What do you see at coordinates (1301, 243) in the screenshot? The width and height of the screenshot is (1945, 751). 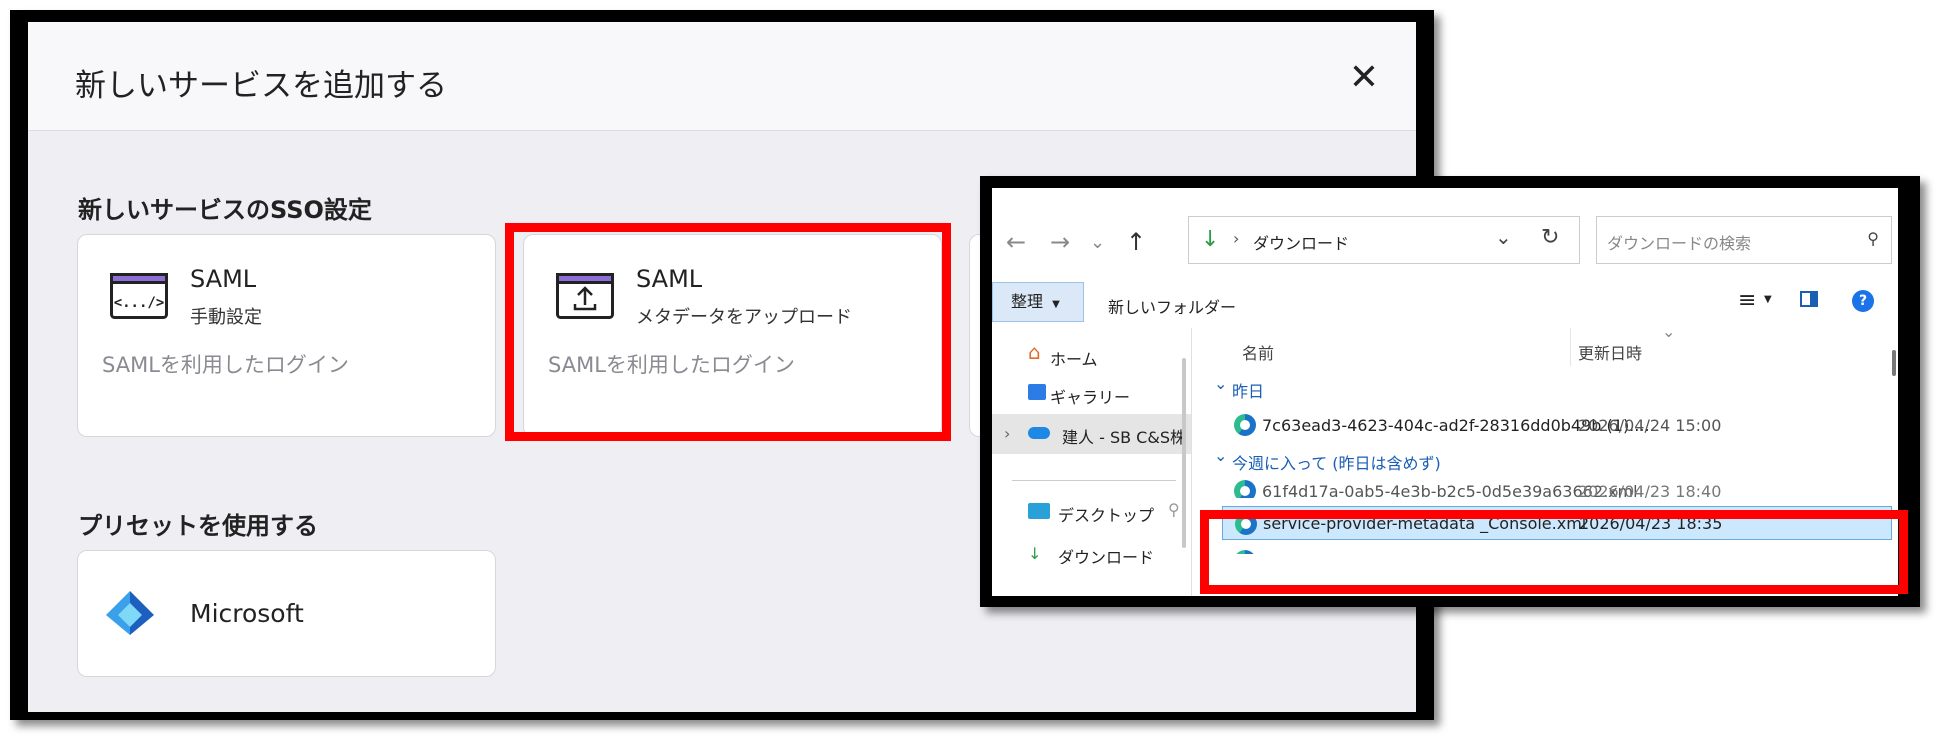 I see `address-path: ダウンロード` at bounding box center [1301, 243].